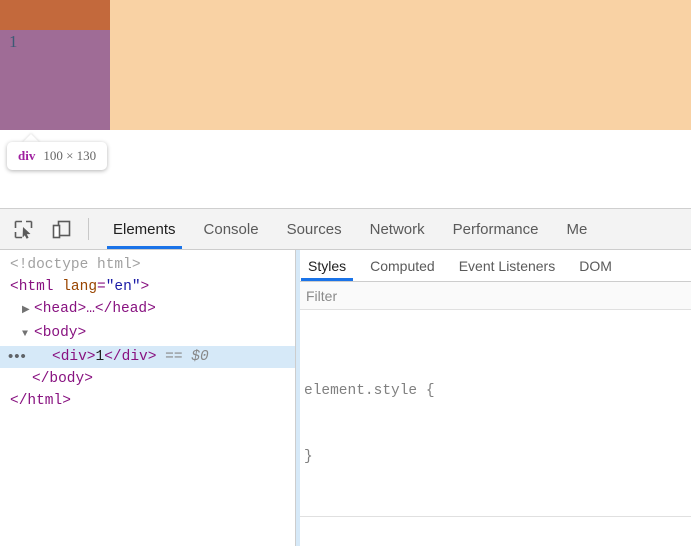  I want to click on highlight-tooltip-tag: div, so click(27, 155).